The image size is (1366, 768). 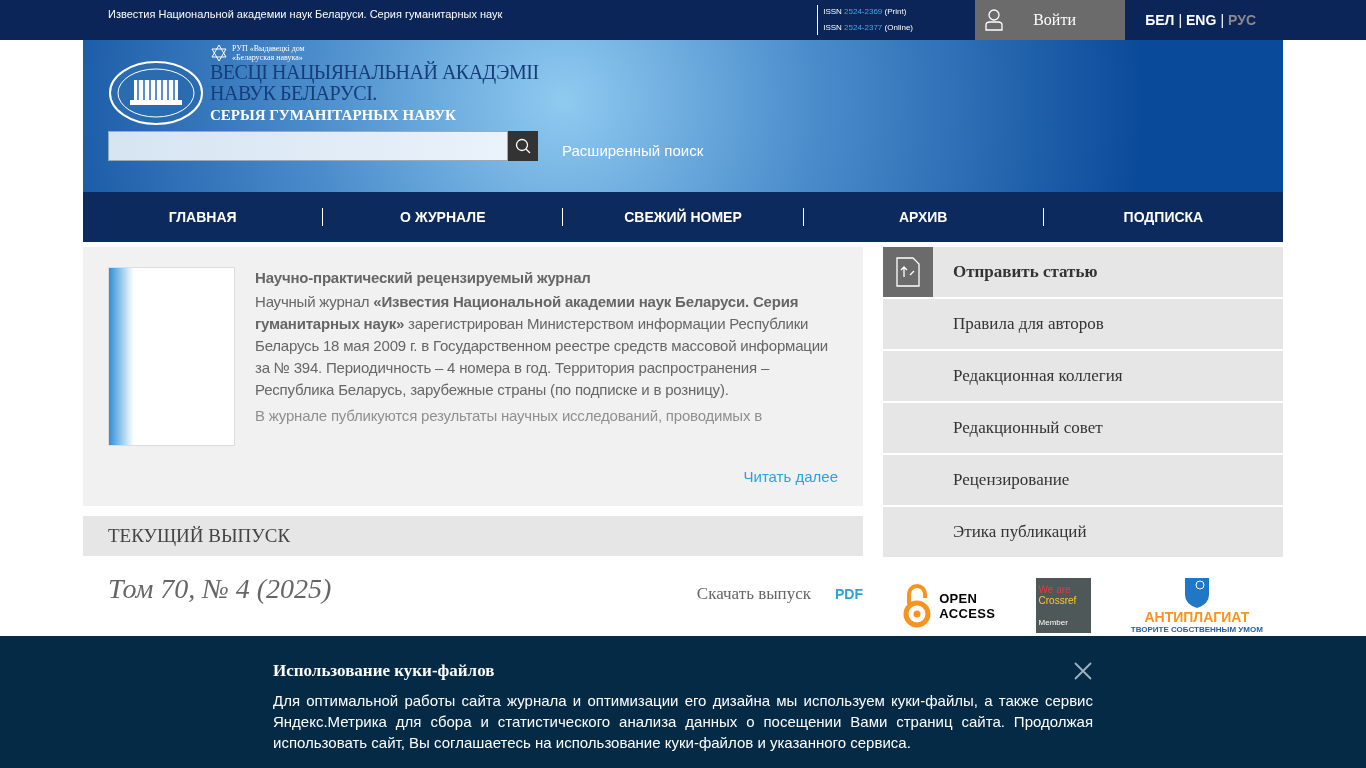 I want to click on star-emblem-icon, so click(x=219, y=53).